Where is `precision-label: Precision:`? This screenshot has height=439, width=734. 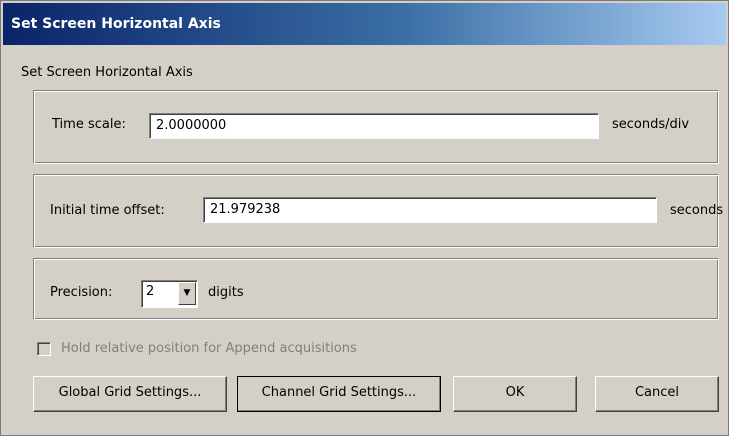
precision-label: Precision: is located at coordinates (81, 292).